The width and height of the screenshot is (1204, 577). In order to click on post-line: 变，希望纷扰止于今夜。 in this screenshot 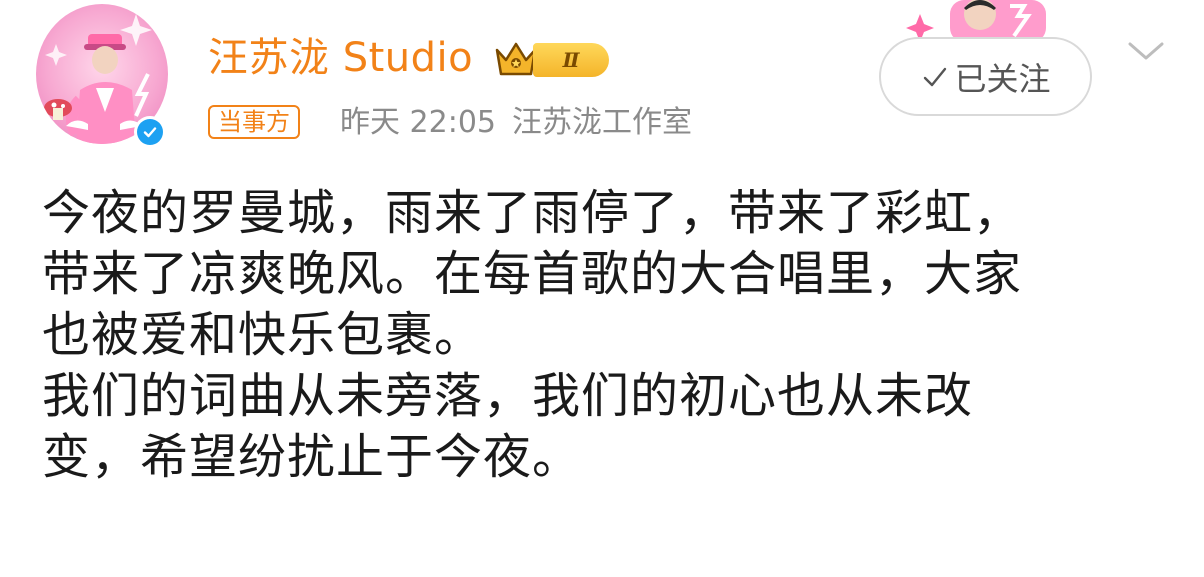, I will do `click(312, 457)`.